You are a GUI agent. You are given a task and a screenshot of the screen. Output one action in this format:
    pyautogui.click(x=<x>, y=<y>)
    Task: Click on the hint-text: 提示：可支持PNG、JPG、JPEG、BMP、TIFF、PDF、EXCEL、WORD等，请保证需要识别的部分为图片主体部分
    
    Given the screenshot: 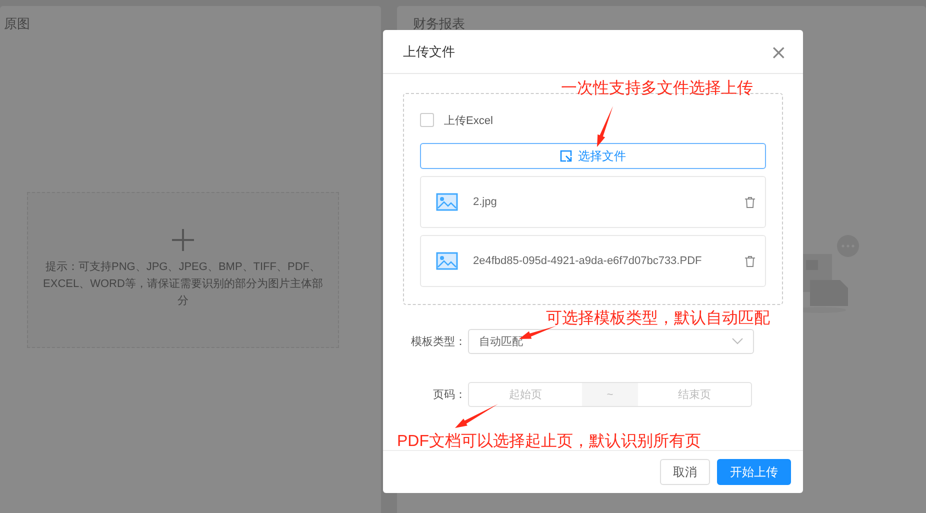 What is the action you would take?
    pyautogui.click(x=183, y=284)
    